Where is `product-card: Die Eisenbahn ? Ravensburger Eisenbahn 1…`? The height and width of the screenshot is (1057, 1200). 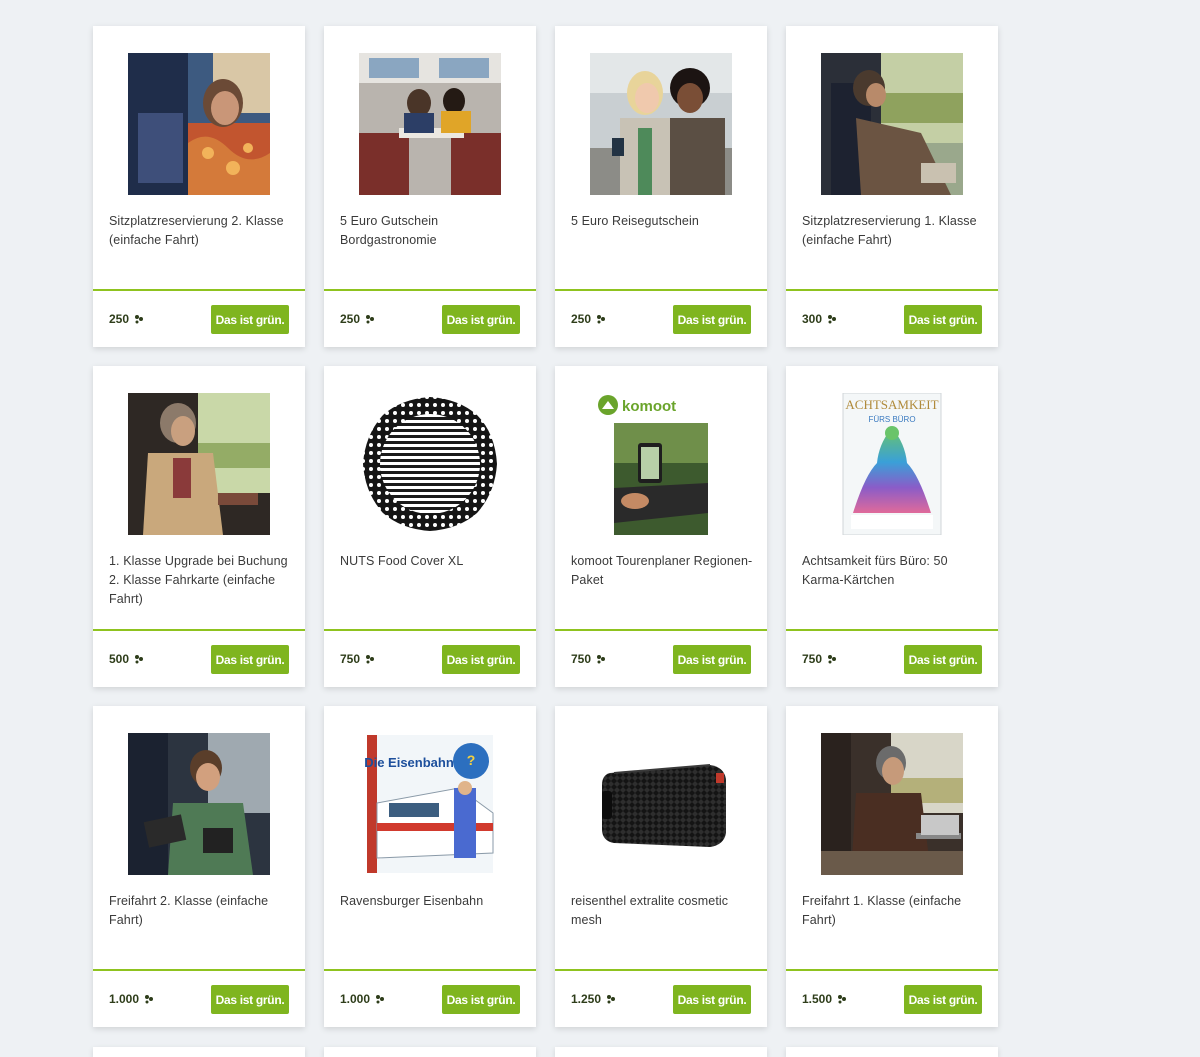 product-card: Die Eisenbahn ? Ravensburger Eisenbahn 1… is located at coordinates (430, 866).